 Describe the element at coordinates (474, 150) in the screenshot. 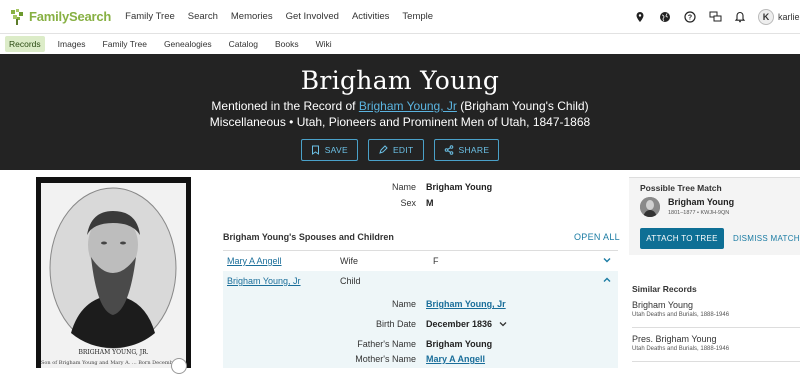

I see `share-label: SHARE` at that location.